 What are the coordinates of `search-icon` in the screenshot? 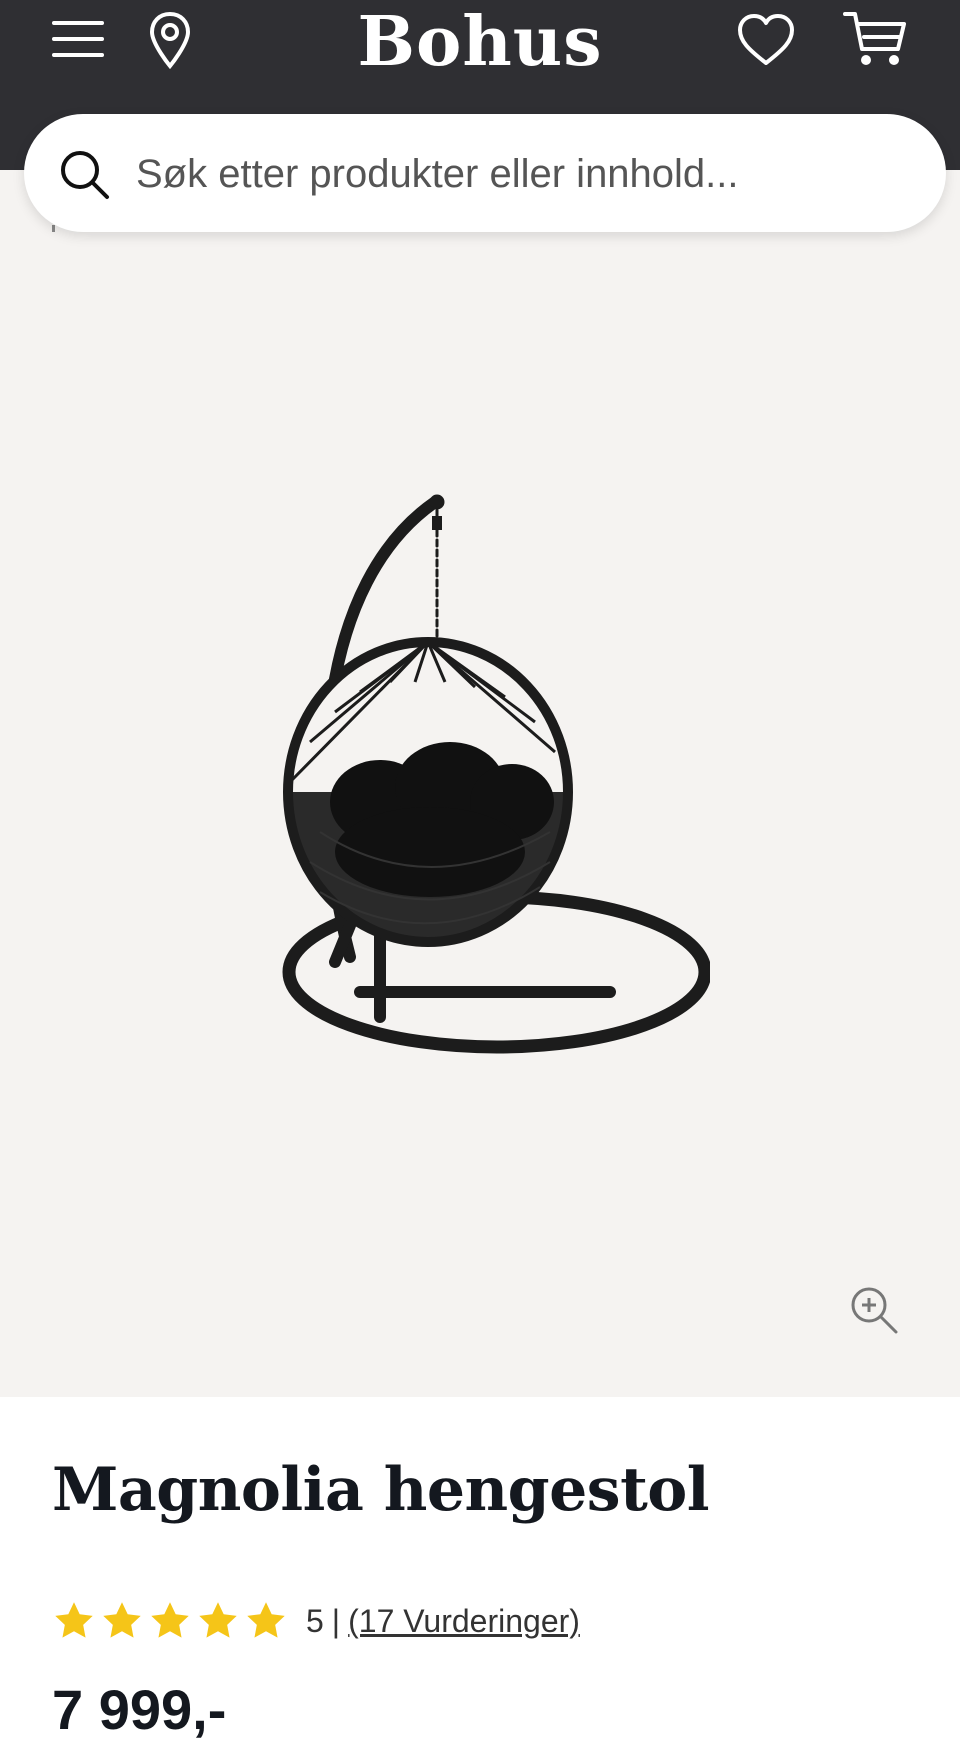 It's located at (84, 174).